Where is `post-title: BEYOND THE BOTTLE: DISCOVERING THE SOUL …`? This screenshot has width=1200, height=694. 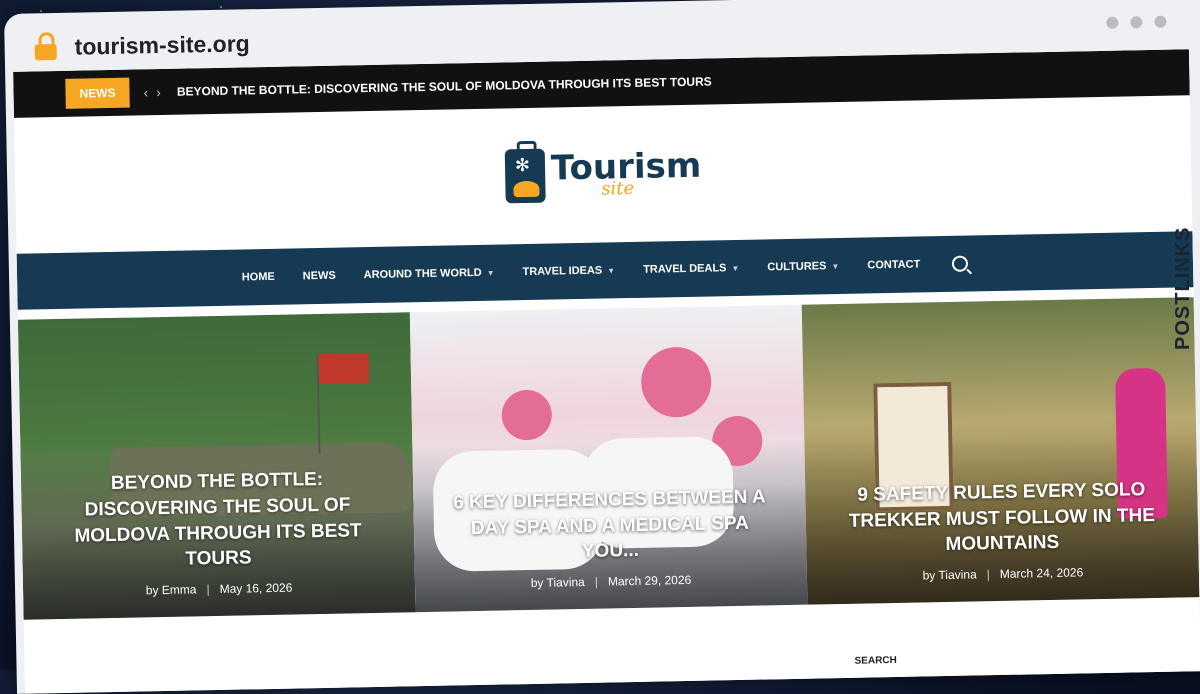
post-title: BEYOND THE BOTTLE: DISCOVERING THE SOUL … is located at coordinates (218, 521).